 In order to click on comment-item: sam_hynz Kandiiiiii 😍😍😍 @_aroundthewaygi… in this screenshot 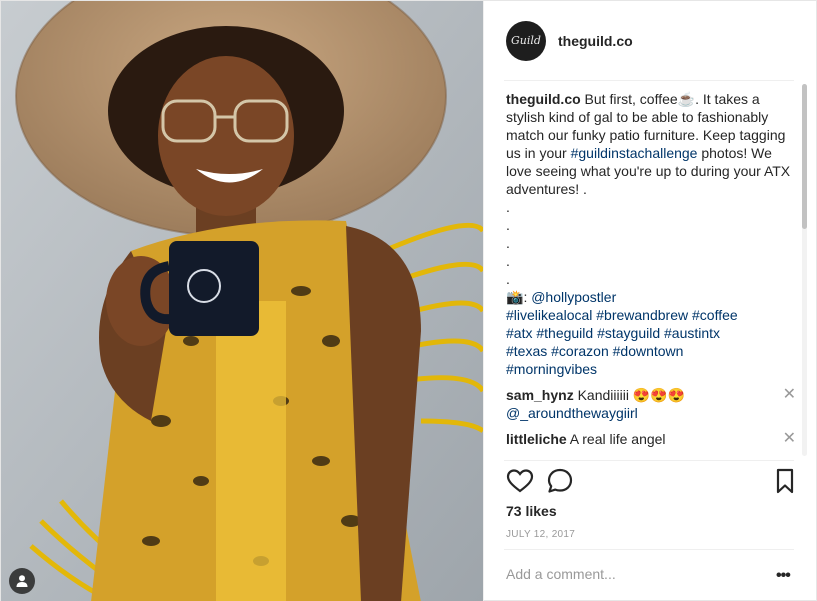, I will do `click(651, 404)`.